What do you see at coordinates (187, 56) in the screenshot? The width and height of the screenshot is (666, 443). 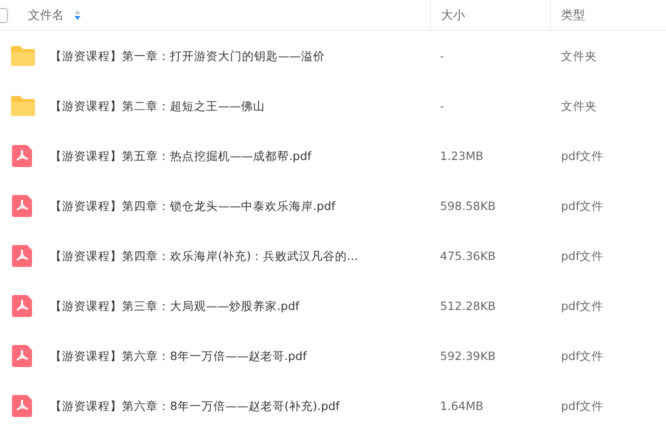 I see `file-name: 【游资课程】第一章：打开游资大门的钥匙——溢价` at bounding box center [187, 56].